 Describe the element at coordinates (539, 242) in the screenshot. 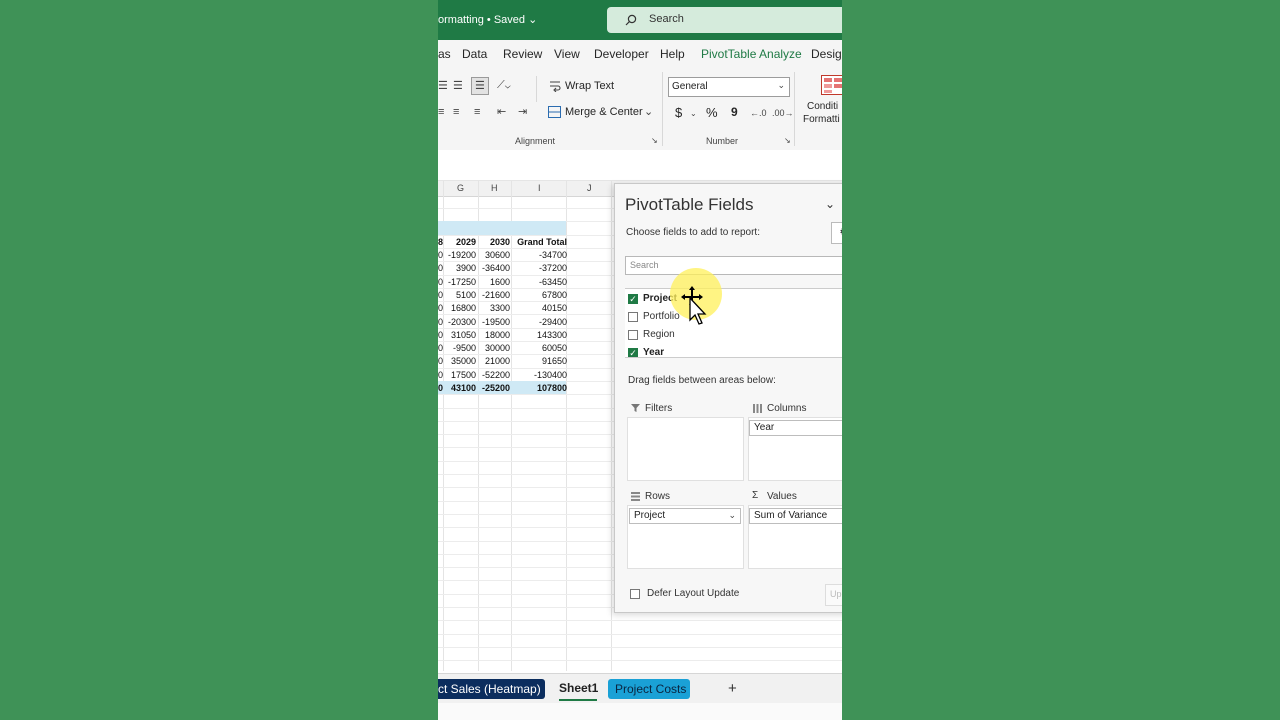

I see `pivot-header-cell: Grand Total` at that location.